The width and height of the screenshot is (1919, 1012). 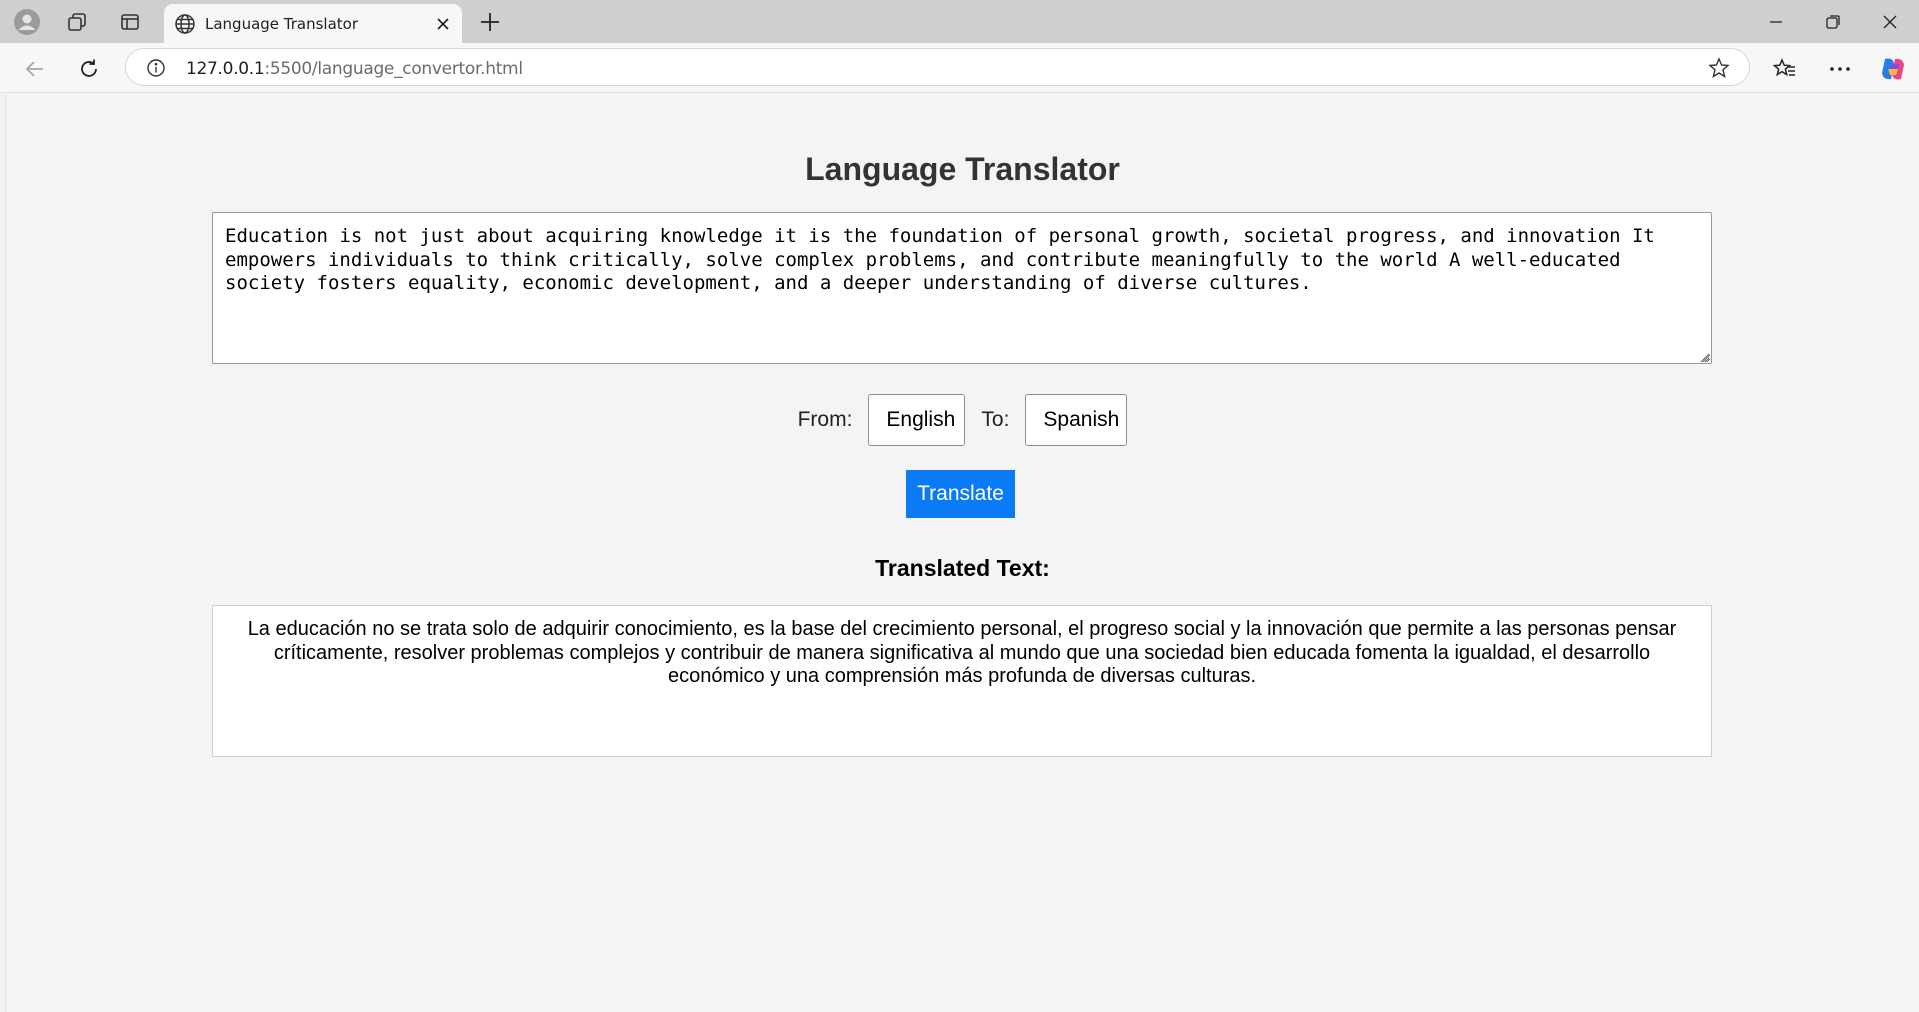 I want to click on to-language-value: Spanish, so click(x=1081, y=419).